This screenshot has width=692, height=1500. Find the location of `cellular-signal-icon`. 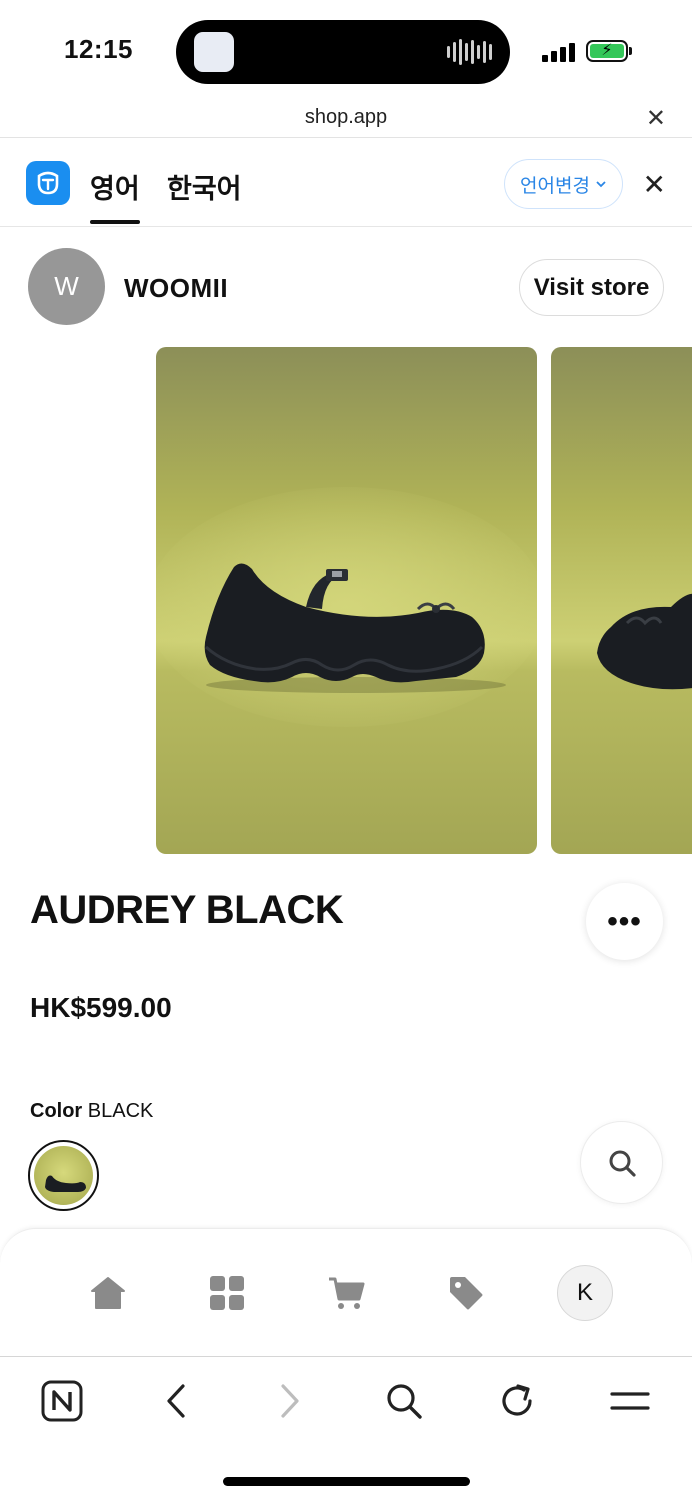

cellular-signal-icon is located at coordinates (558, 51).